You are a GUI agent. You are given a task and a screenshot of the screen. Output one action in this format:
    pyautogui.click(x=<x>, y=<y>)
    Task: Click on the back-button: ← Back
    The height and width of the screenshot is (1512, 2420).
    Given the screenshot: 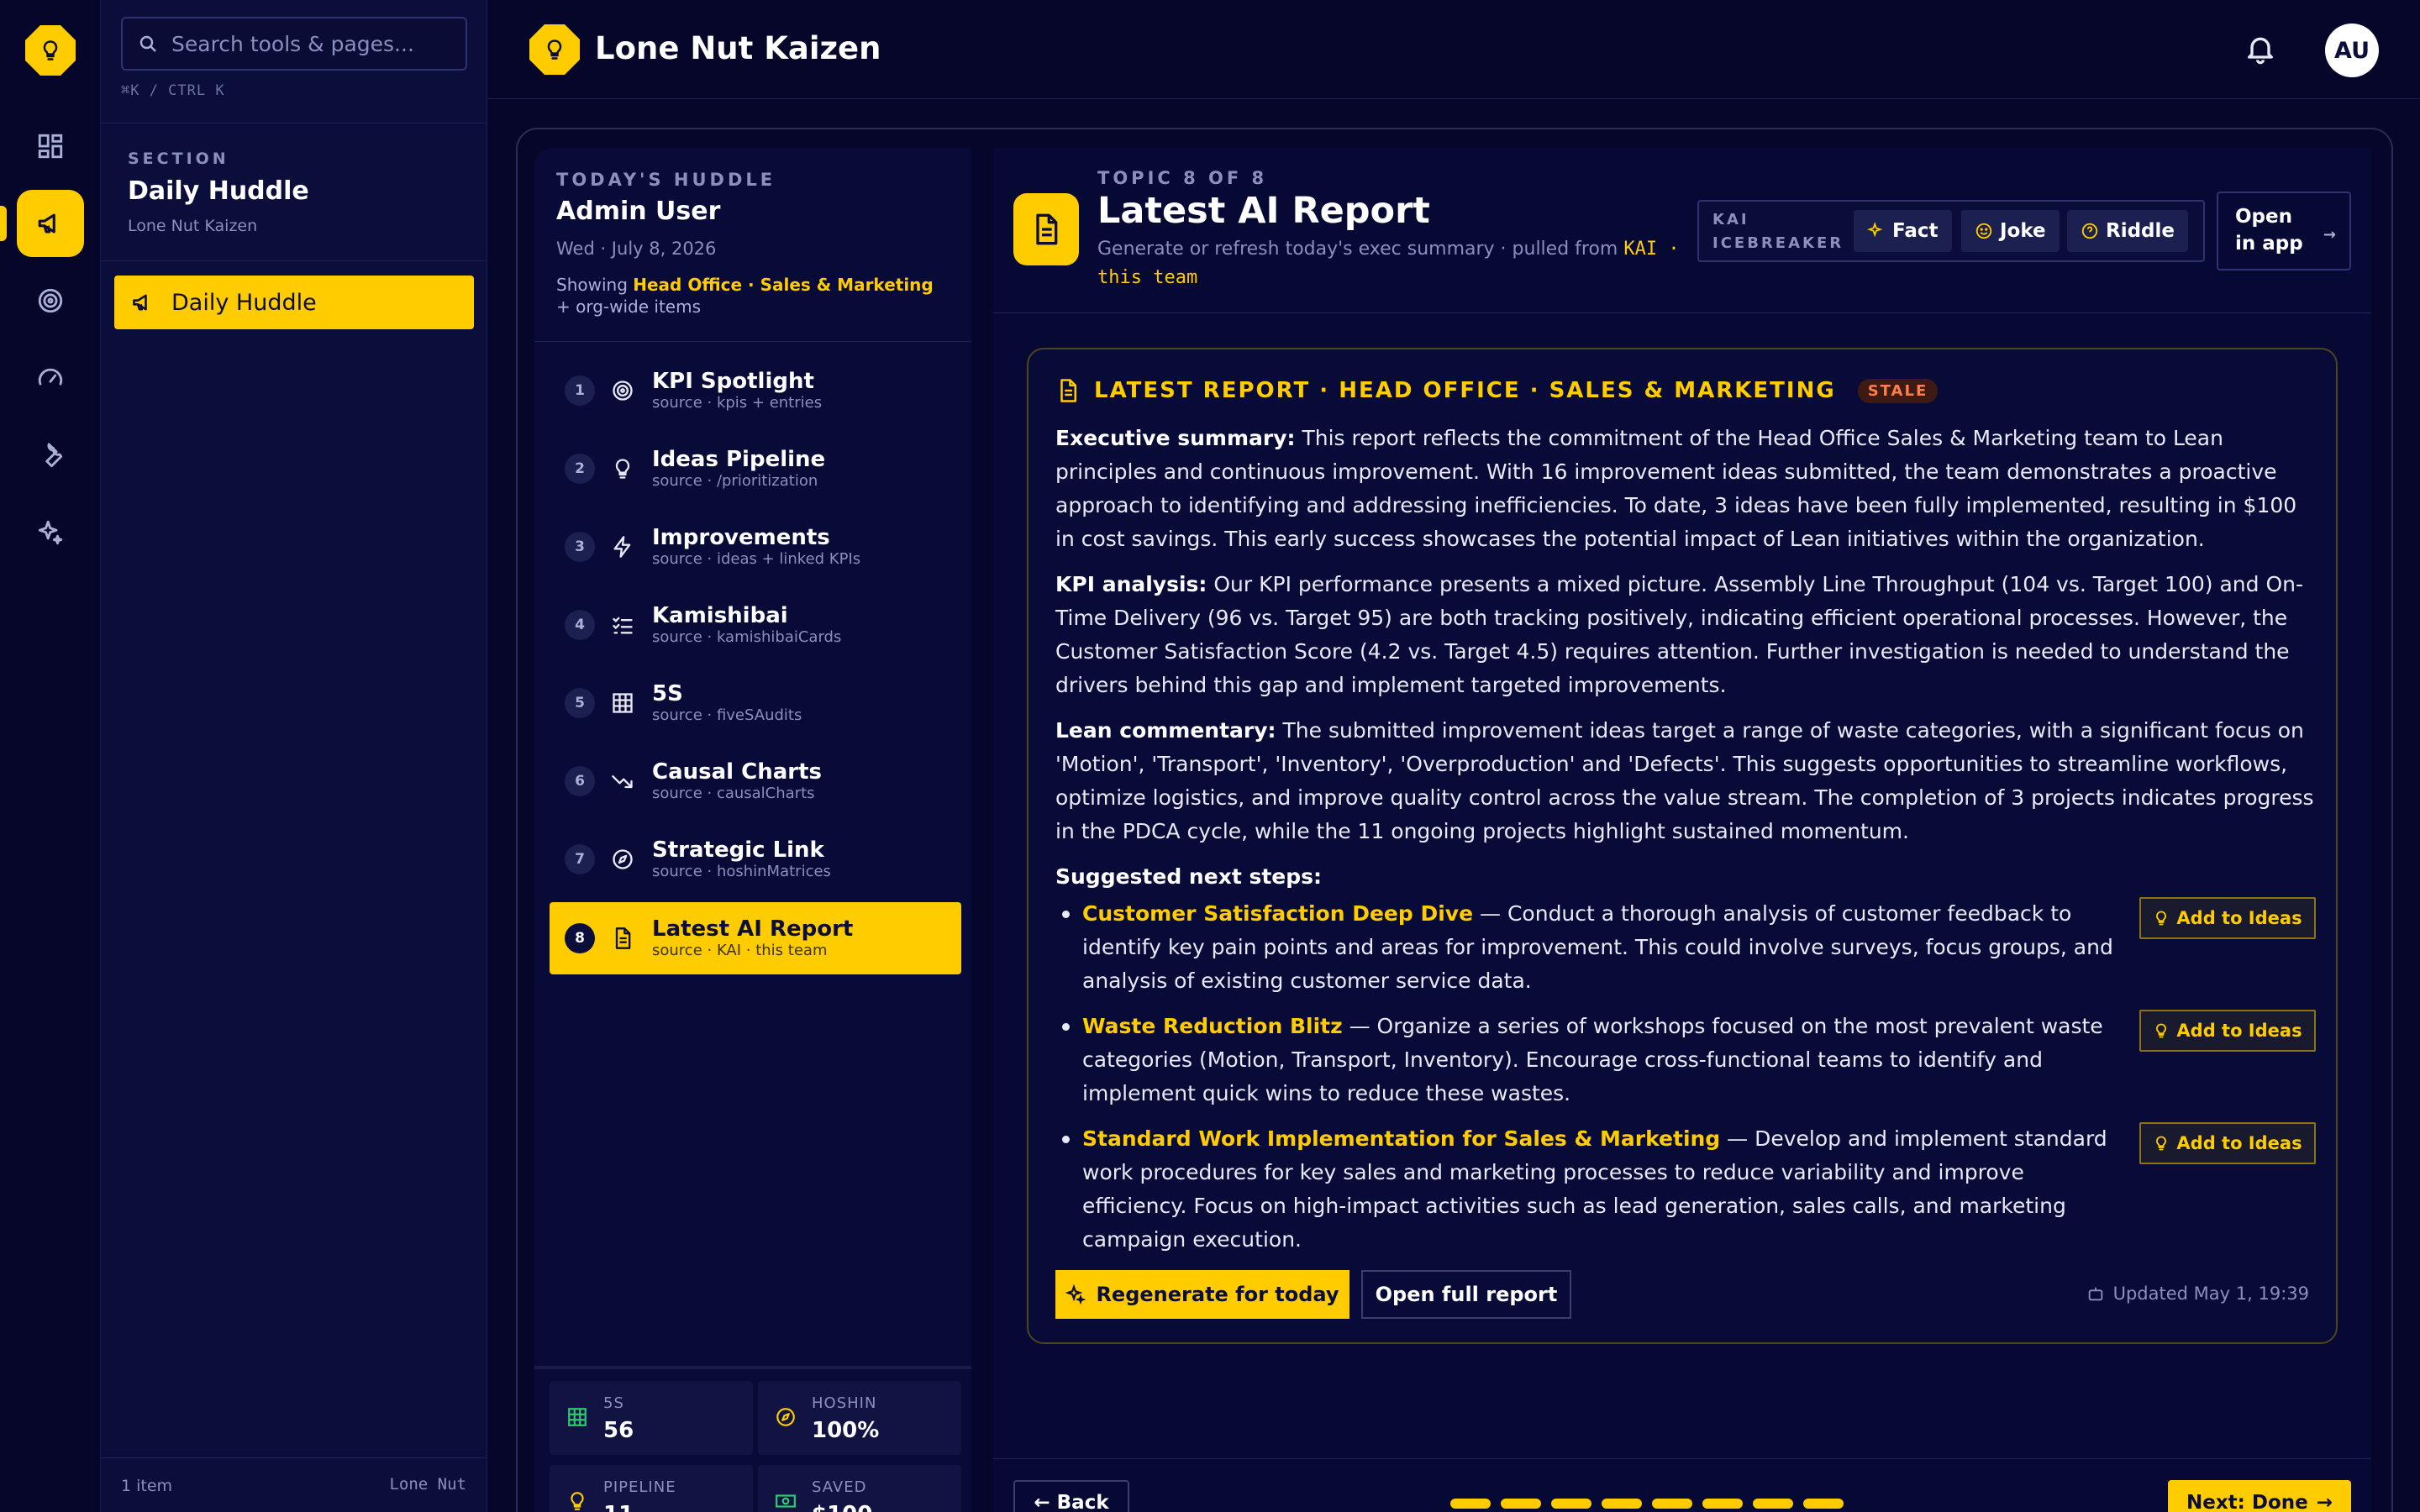 What is the action you would take?
    pyautogui.click(x=1071, y=1496)
    